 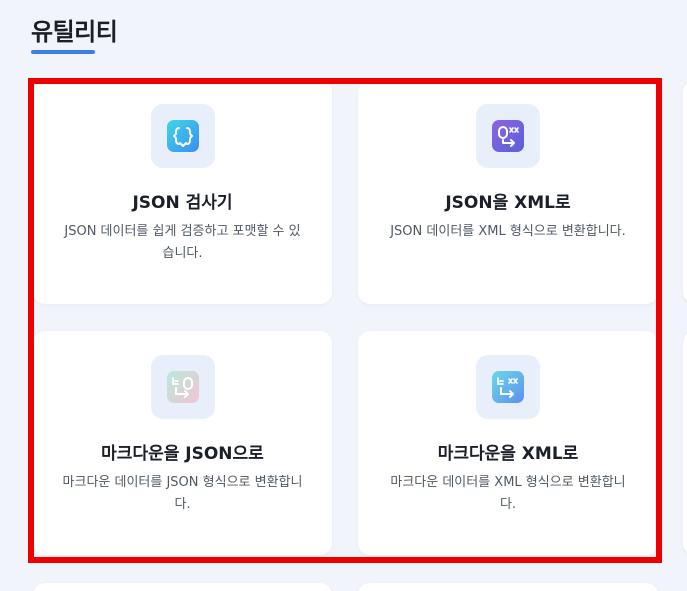 What do you see at coordinates (182, 242) in the screenshot?
I see `card-description: JSON 데이터를 쉽게 검증하고 포맷할 수 있습니다.` at bounding box center [182, 242].